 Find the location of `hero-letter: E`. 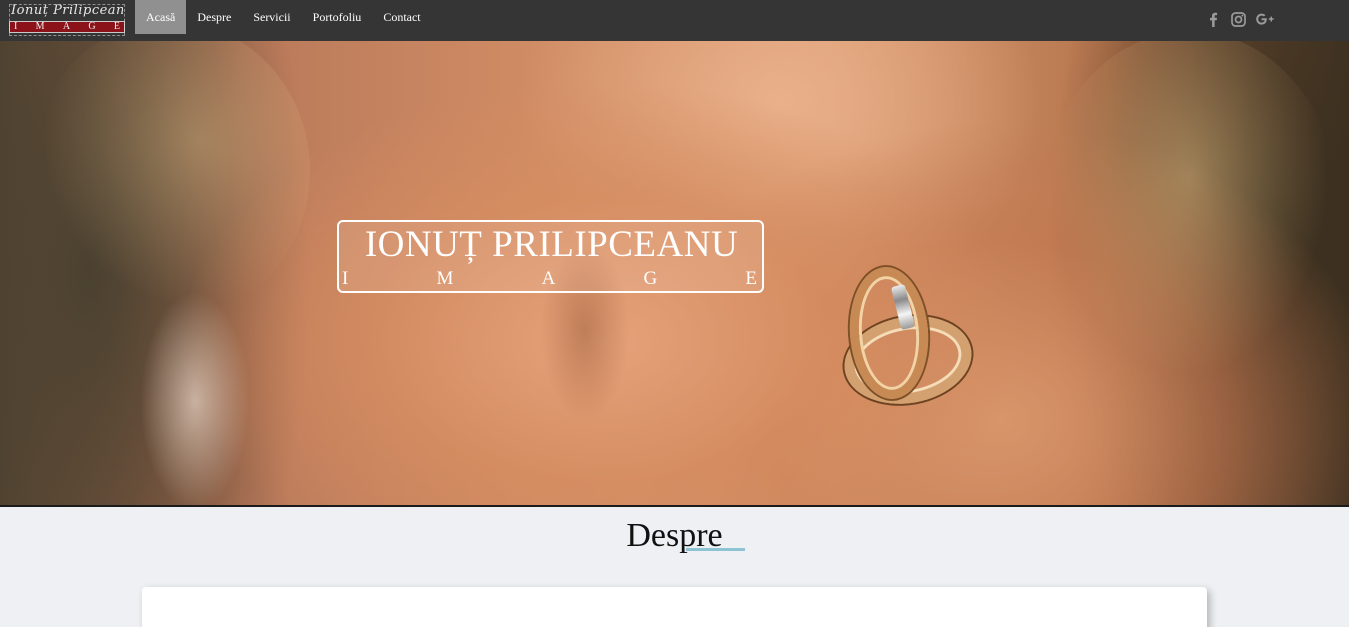

hero-letter: E is located at coordinates (751, 278).